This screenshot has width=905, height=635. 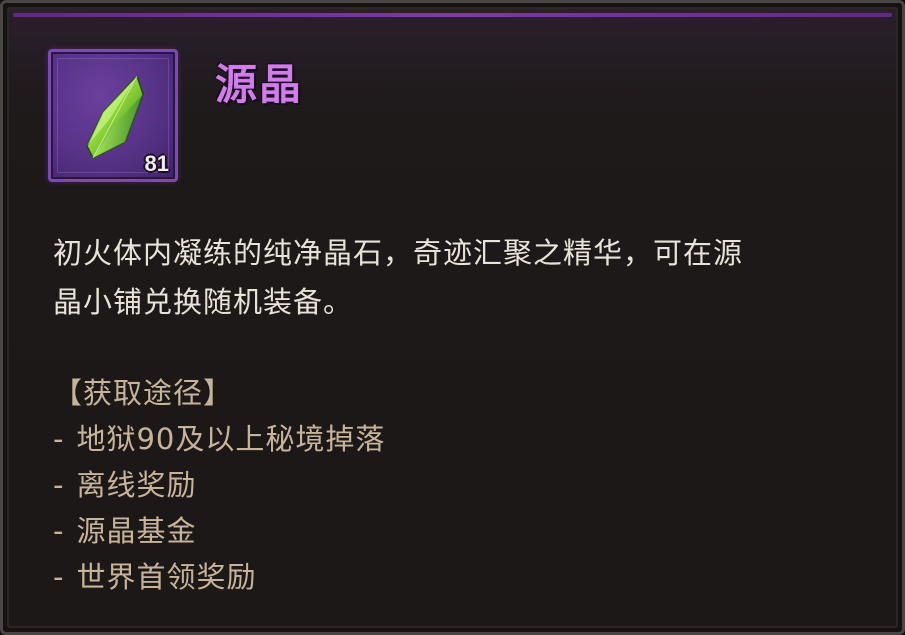 What do you see at coordinates (458, 278) in the screenshot?
I see `item-description: 初火体内凝练的纯净晶石，奇迹汇聚之精华，可在源 晶小铺兑换随机装备。` at bounding box center [458, 278].